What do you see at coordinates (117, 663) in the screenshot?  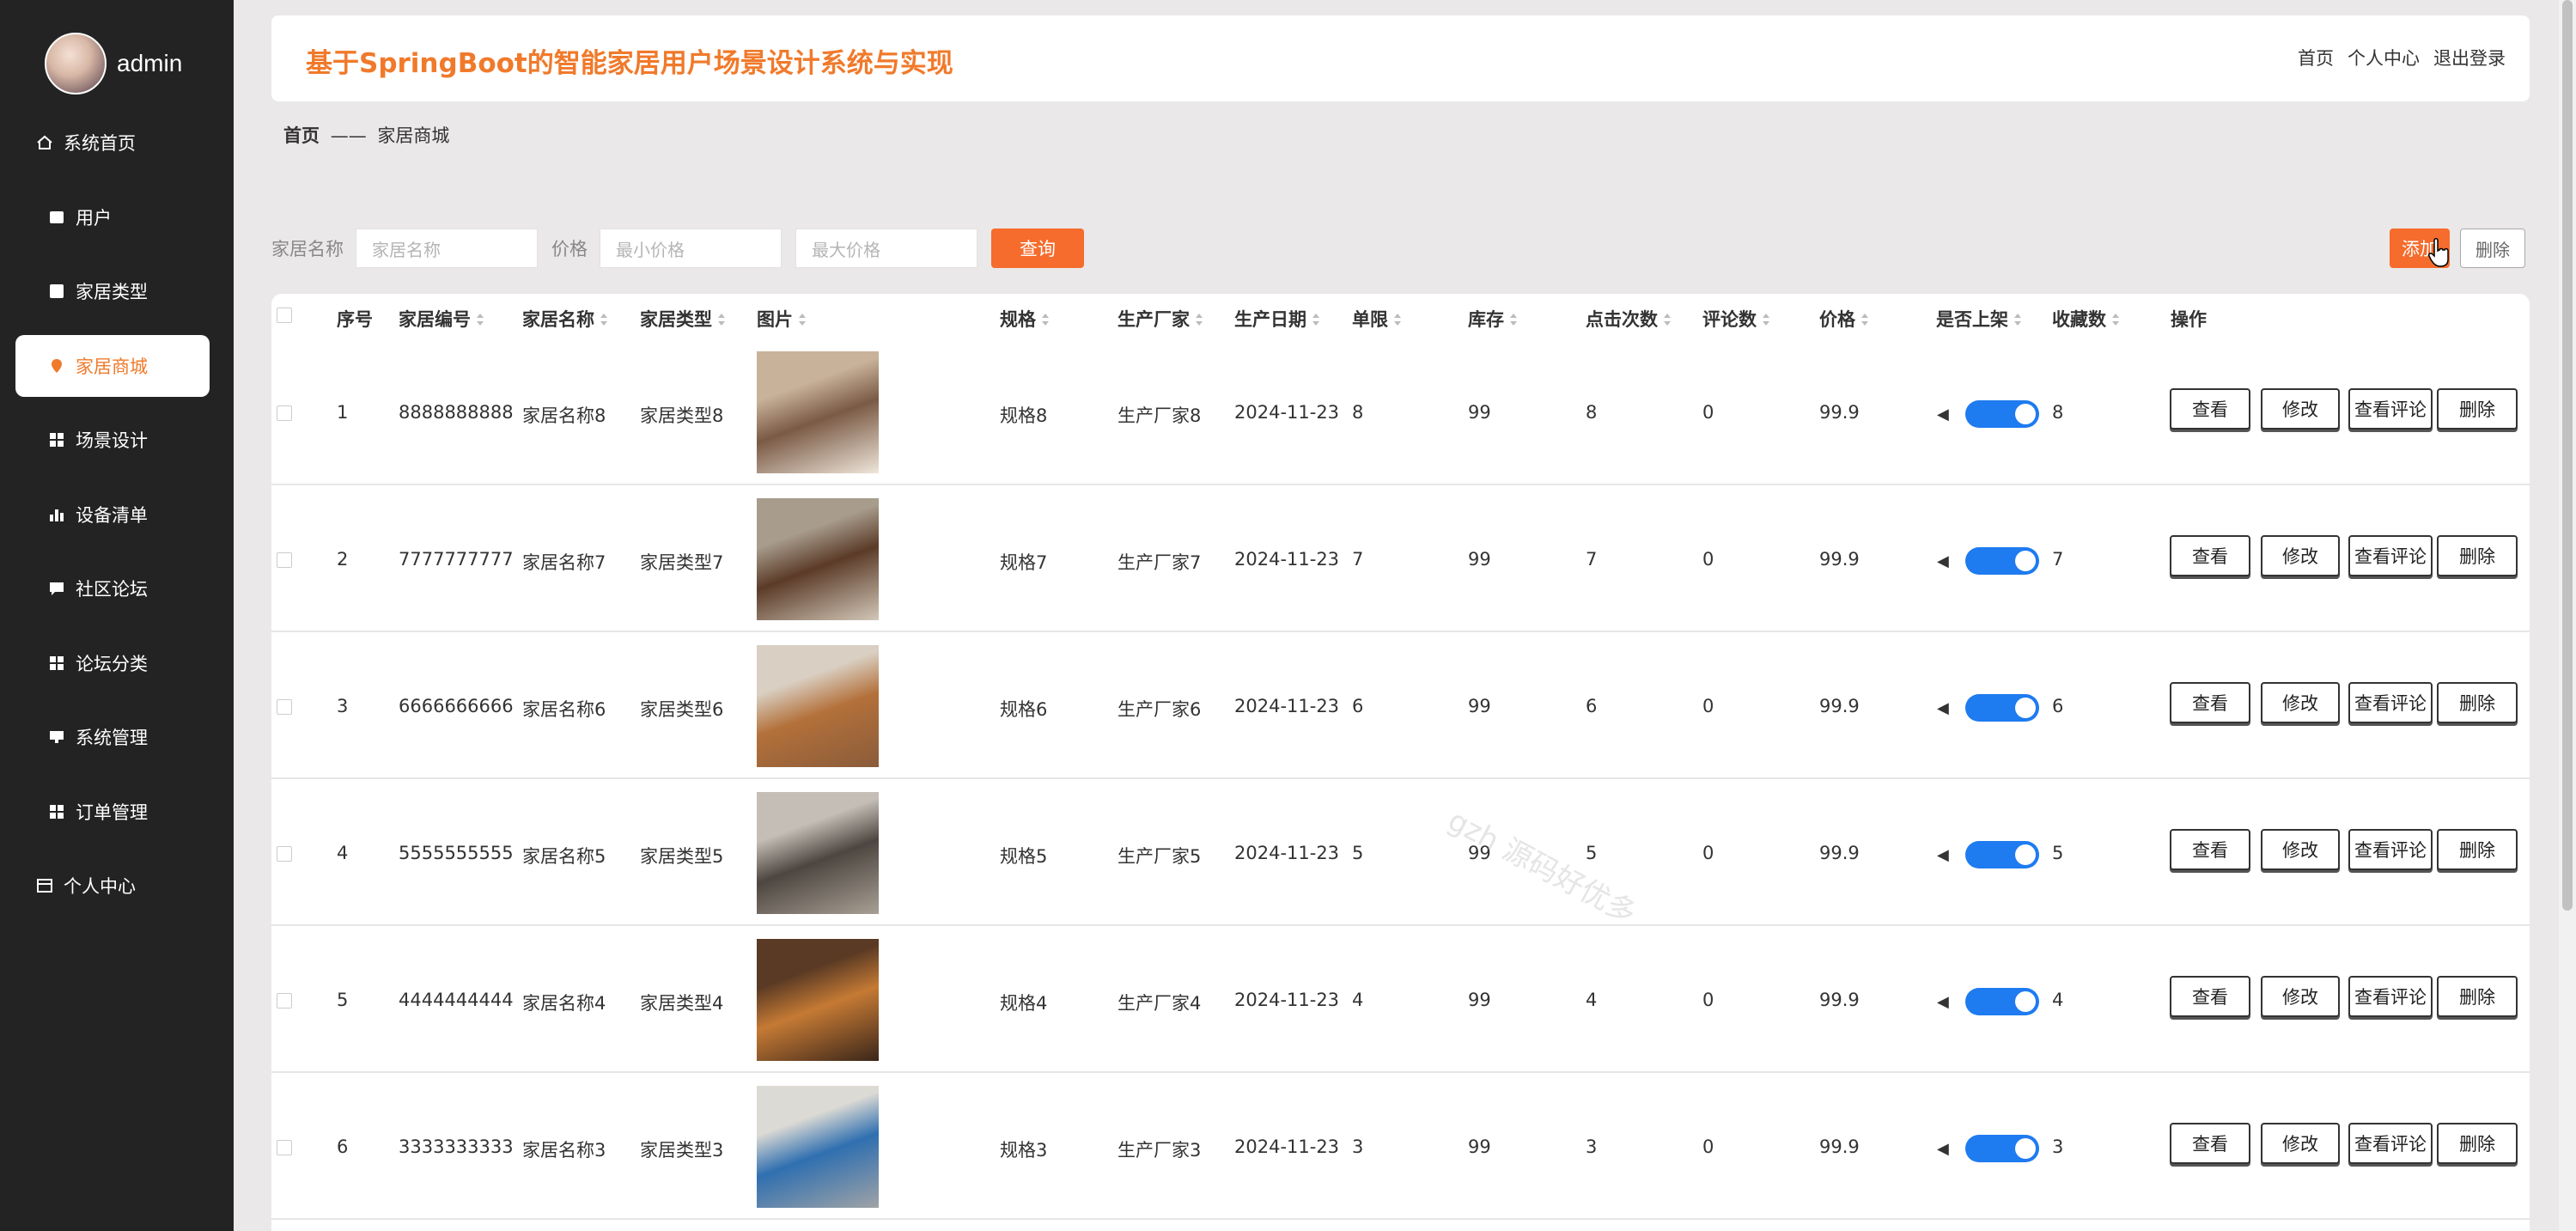 I see `sidebar-item-forum-category: 论坛分类` at bounding box center [117, 663].